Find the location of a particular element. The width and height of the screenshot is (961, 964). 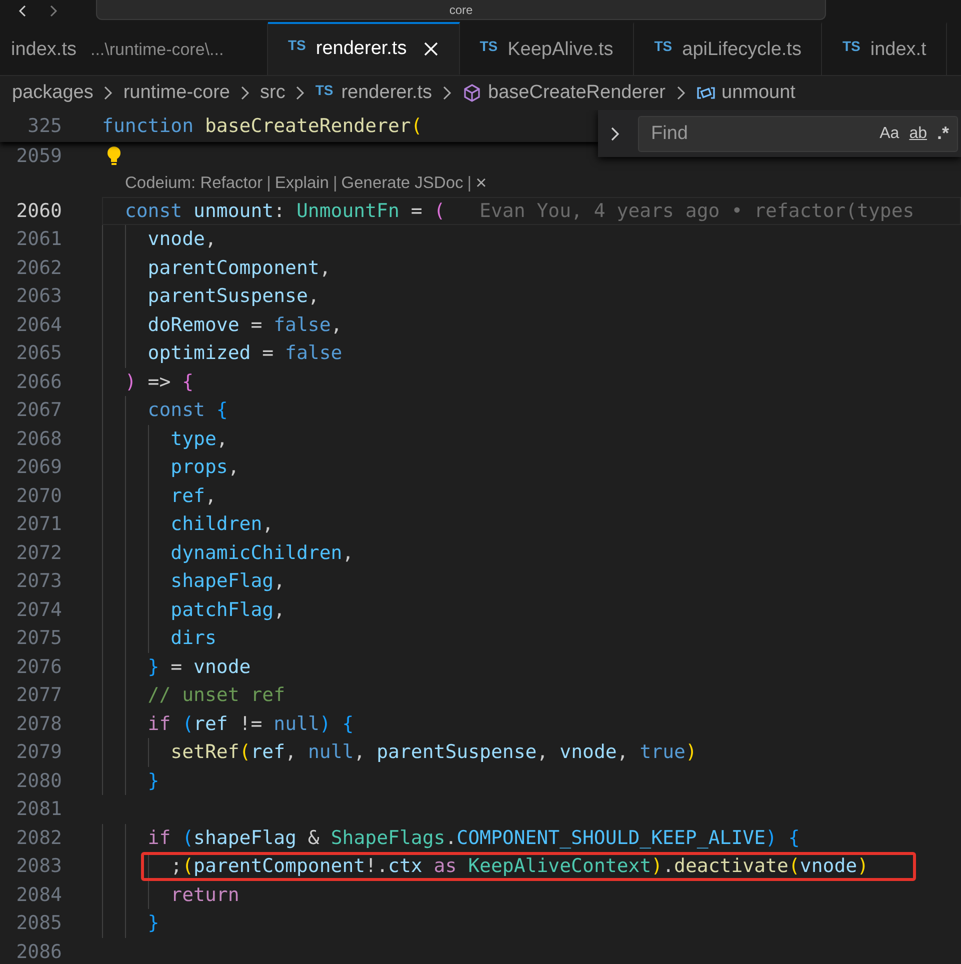

codelens-link: Explain is located at coordinates (301, 183).